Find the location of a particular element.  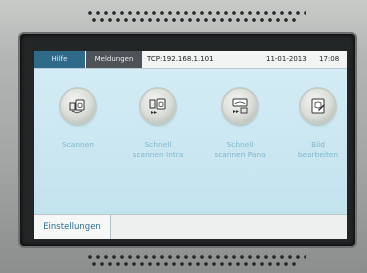

quick-scan-pano-label: Schnell scannen Pano is located at coordinates (240, 149).